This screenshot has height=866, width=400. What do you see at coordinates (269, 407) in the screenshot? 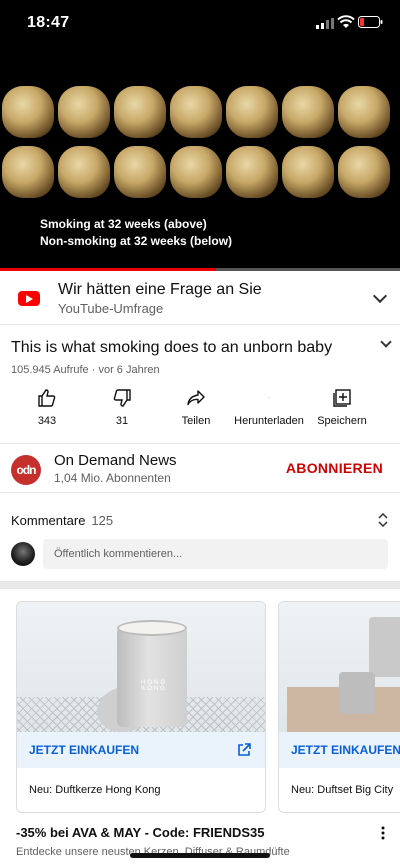
I see `download-button: Herunterladen` at bounding box center [269, 407].